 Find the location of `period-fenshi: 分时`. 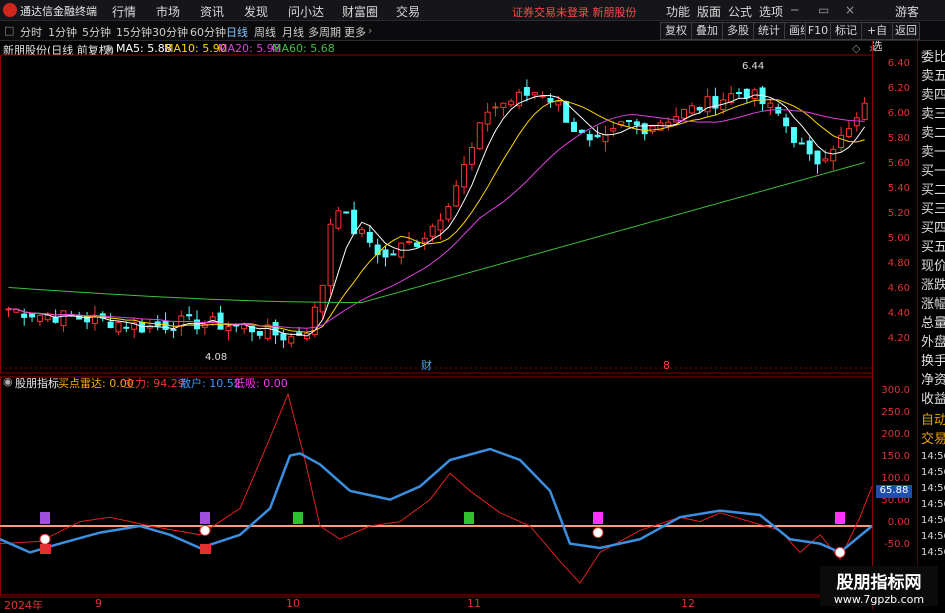

period-fenshi: 分时 is located at coordinates (31, 32).